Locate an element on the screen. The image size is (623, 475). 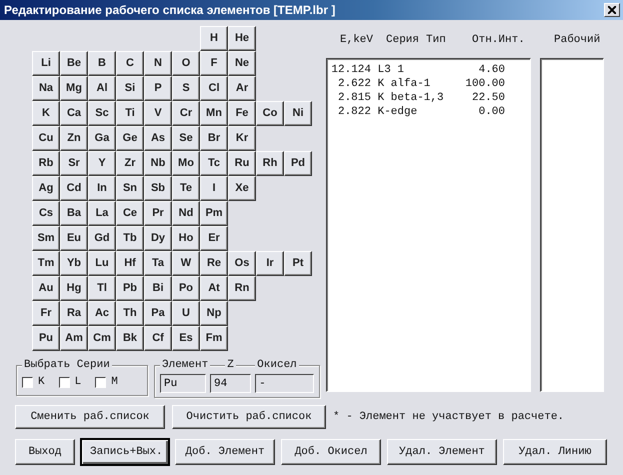
element-button: Bi is located at coordinates (158, 288).